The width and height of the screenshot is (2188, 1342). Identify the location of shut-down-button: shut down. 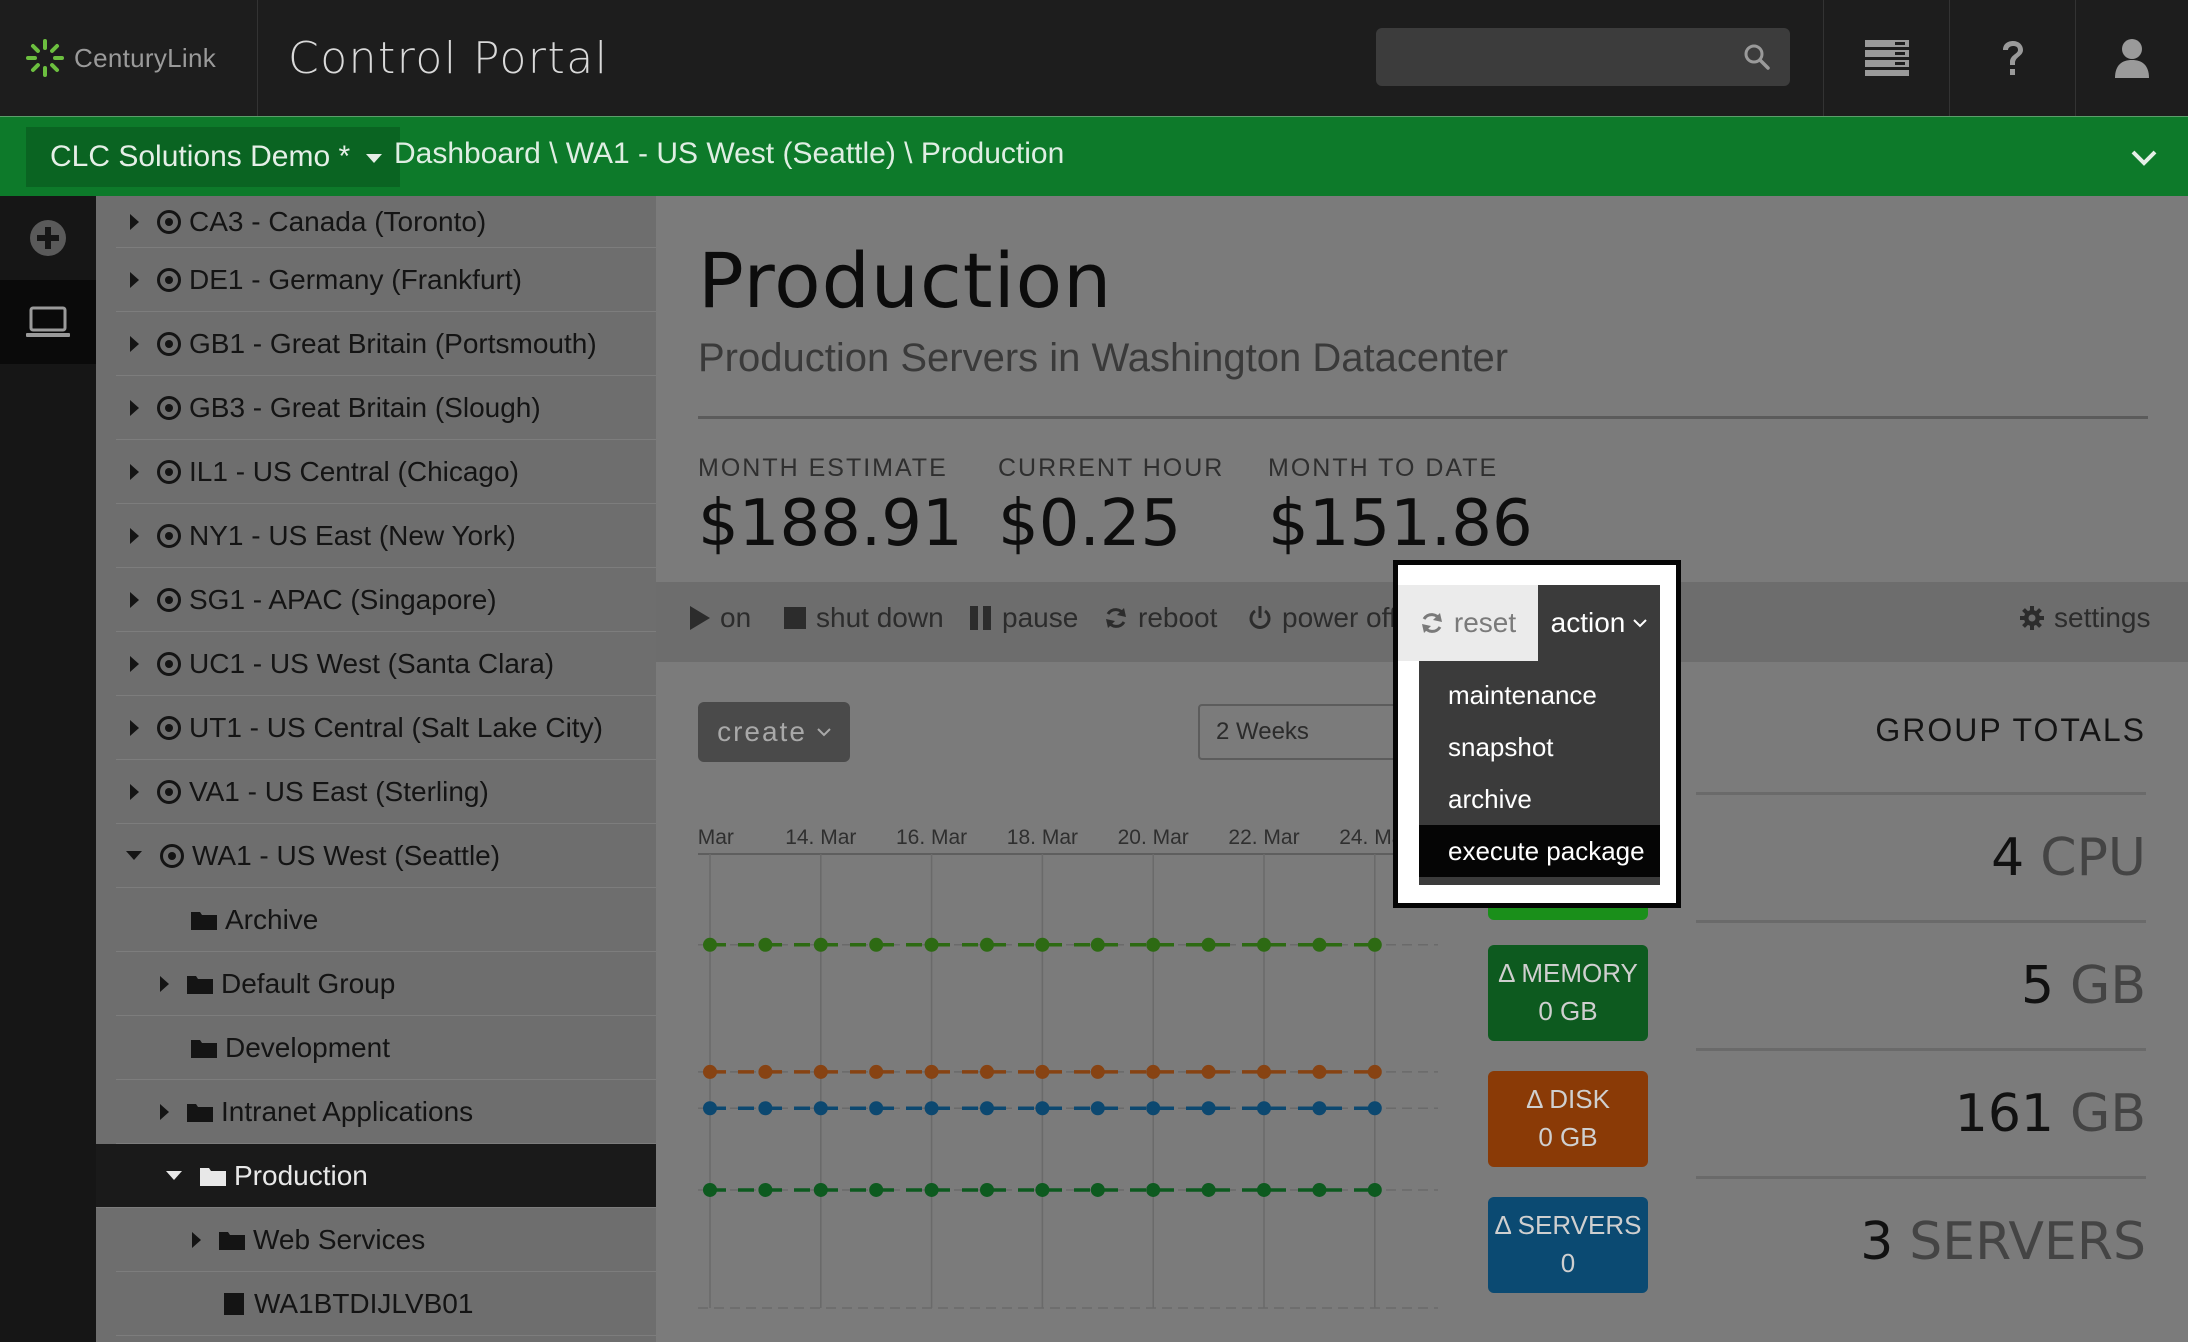
(864, 618).